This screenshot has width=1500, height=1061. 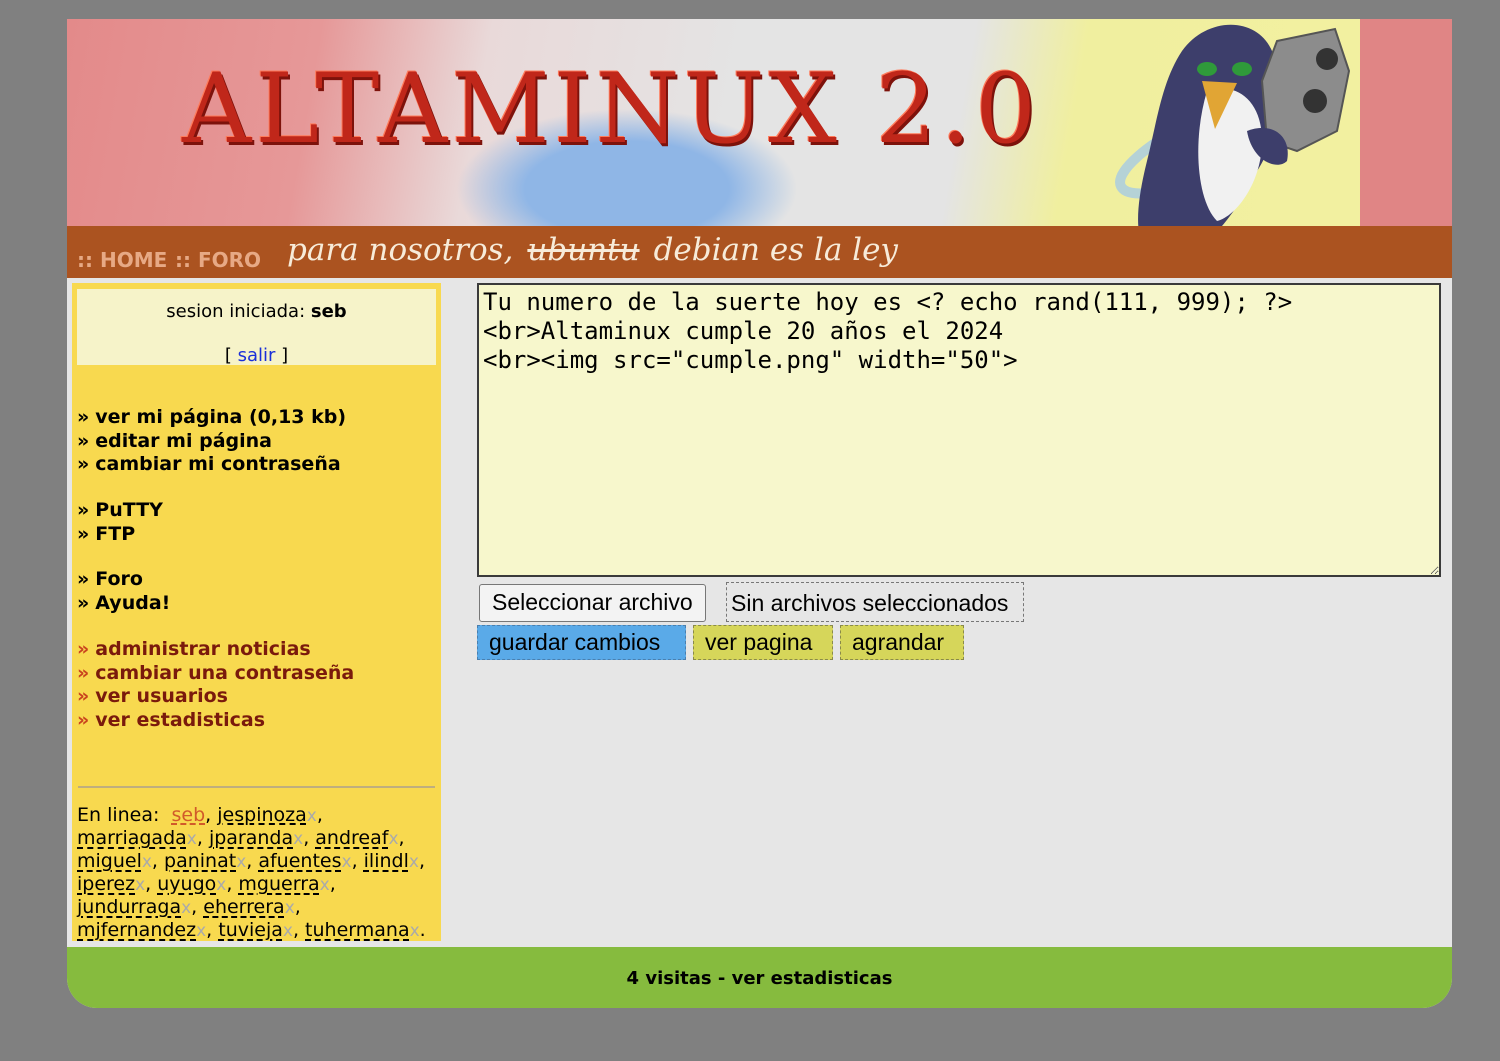 I want to click on logout-line: [ salir ], so click(x=256, y=355).